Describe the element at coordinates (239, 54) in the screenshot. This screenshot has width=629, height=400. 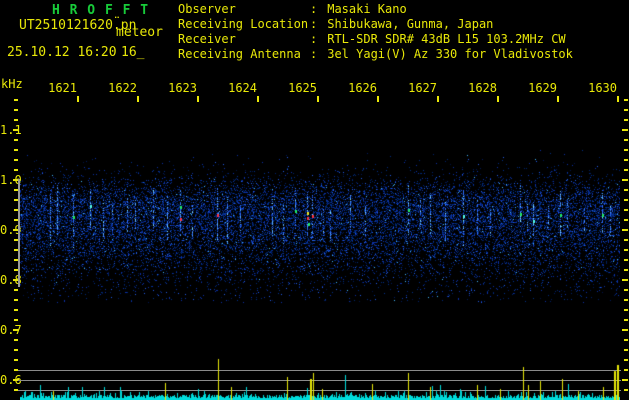
I see `info-label: Receiving Antenna` at that location.